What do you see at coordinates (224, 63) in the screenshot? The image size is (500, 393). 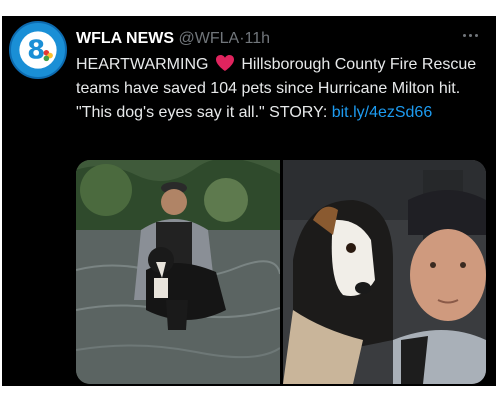 I see `red-heart-emoji-icon` at bounding box center [224, 63].